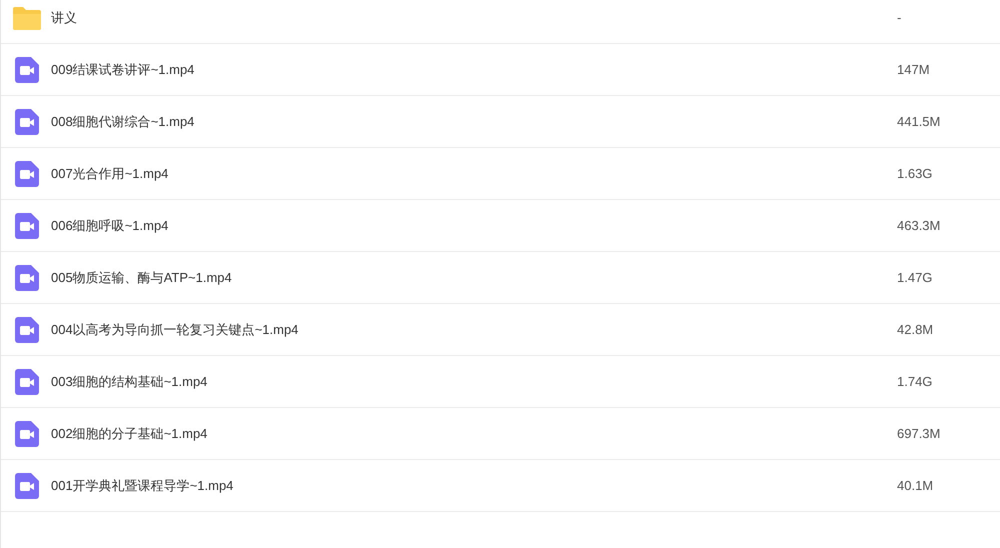  What do you see at coordinates (899, 17) in the screenshot?
I see `file-size: -` at bounding box center [899, 17].